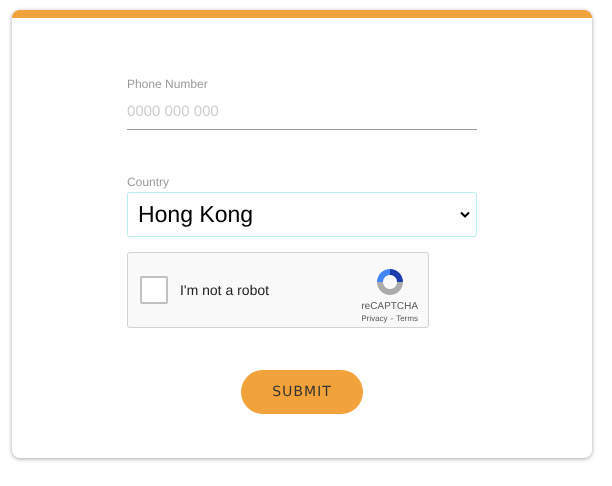 Image resolution: width=612 pixels, height=486 pixels. What do you see at coordinates (389, 306) in the screenshot?
I see `captcha-brand: reCAPTCHA` at bounding box center [389, 306].